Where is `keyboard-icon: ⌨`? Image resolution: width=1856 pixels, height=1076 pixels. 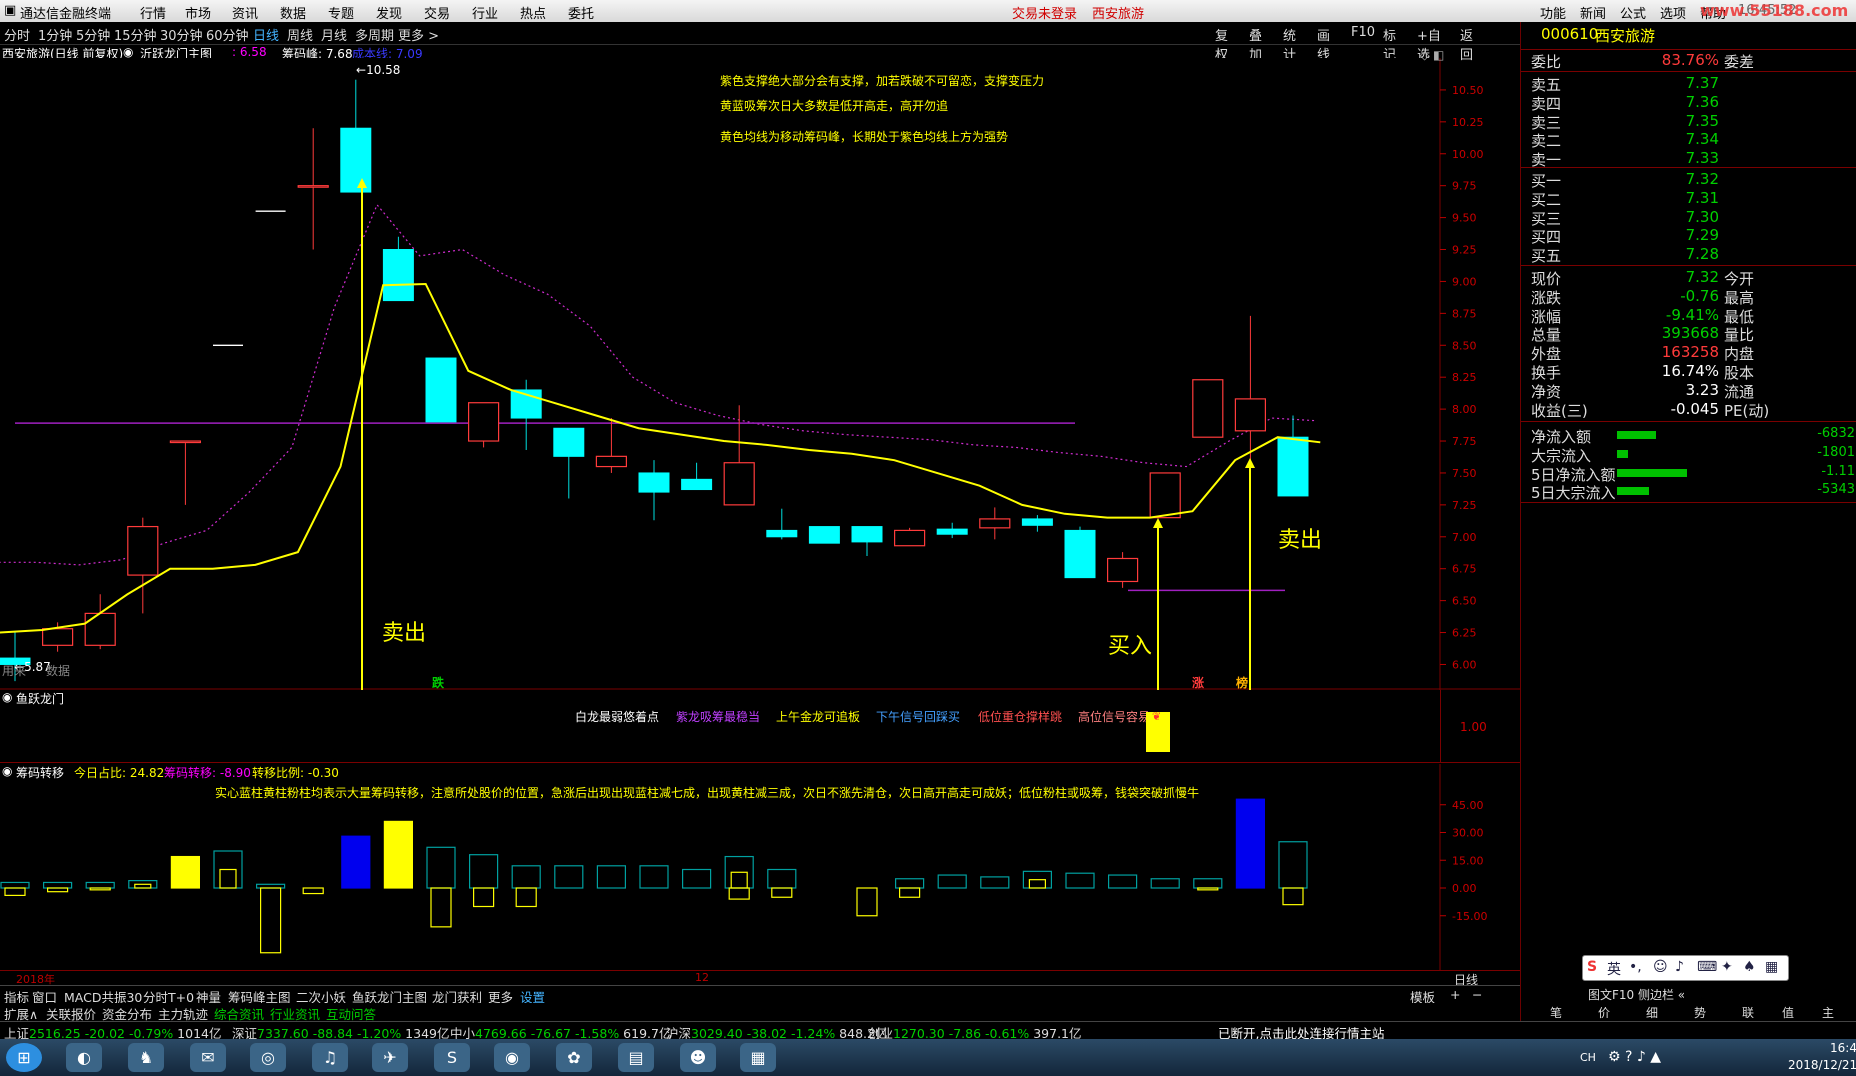 keyboard-icon: ⌨ is located at coordinates (1707, 967).